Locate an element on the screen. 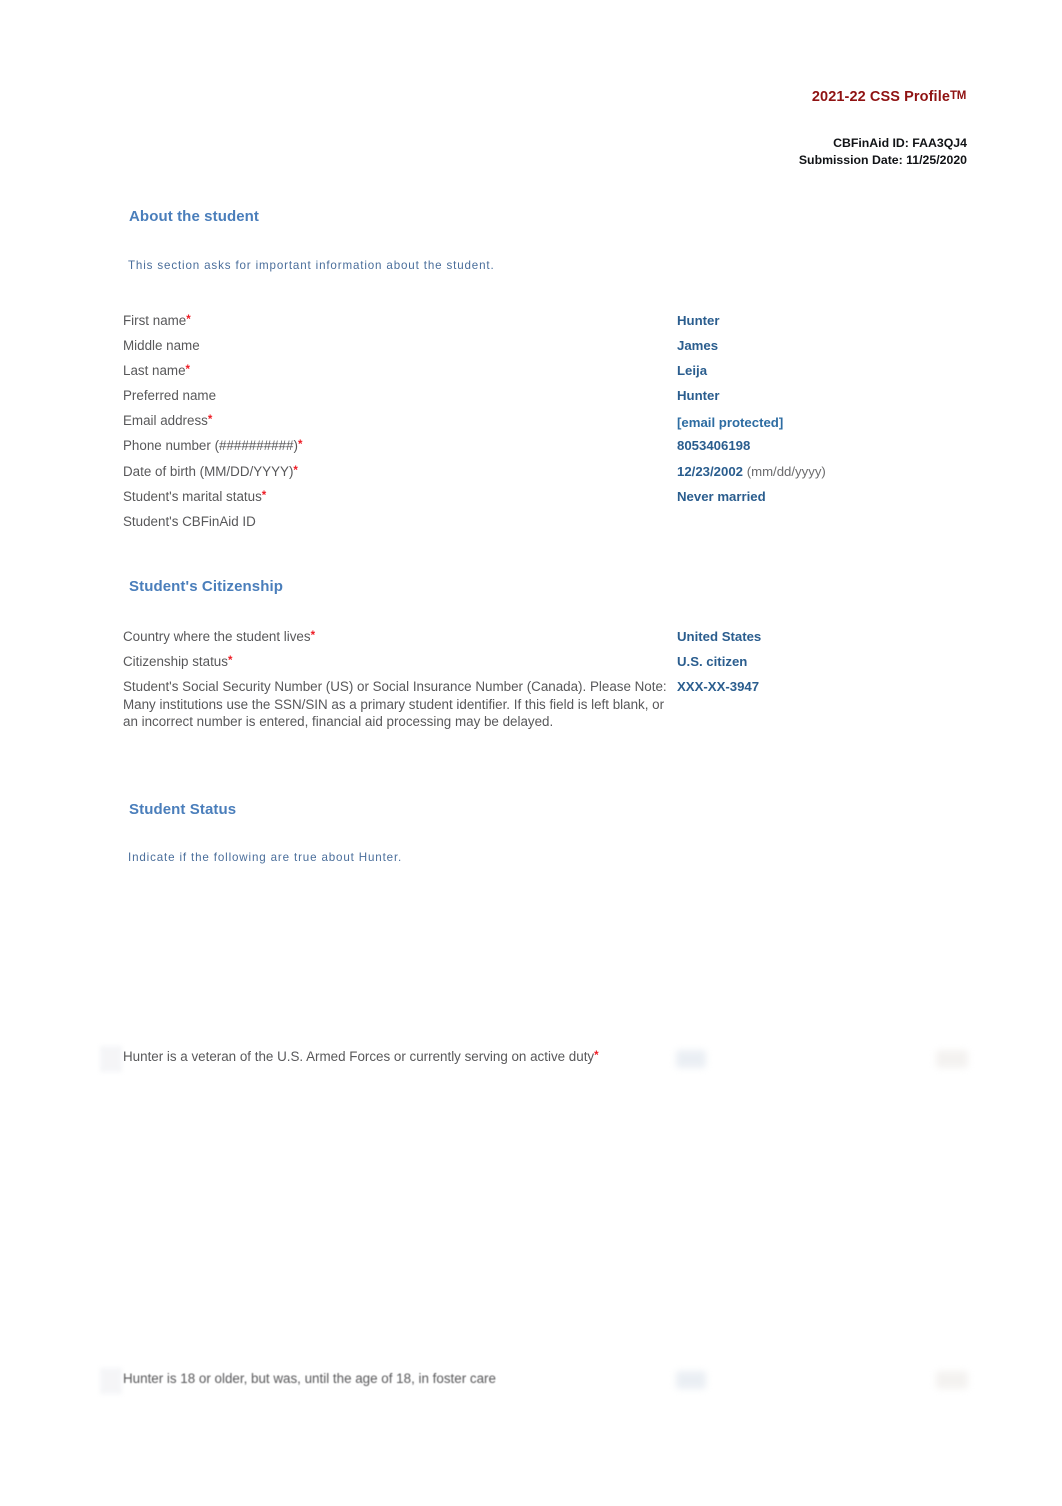 The width and height of the screenshot is (1062, 1506). field-row-last-name: Last name* Leija is located at coordinates (531, 374).